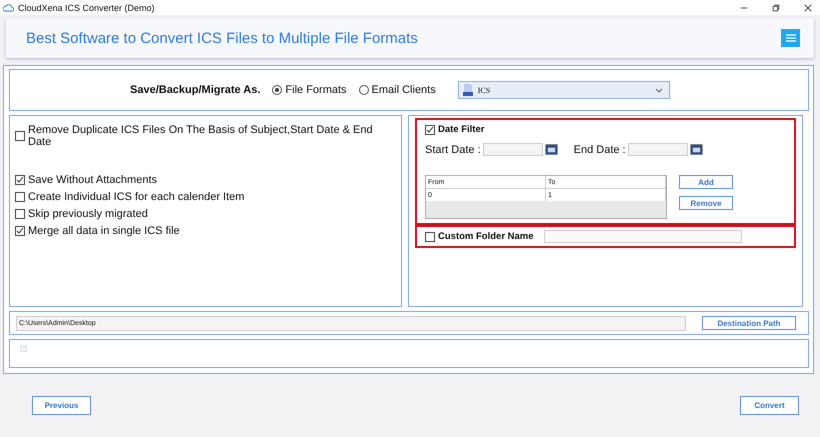 The image size is (820, 437). I want to click on date-filter-checkbox: Date Filter, so click(605, 129).